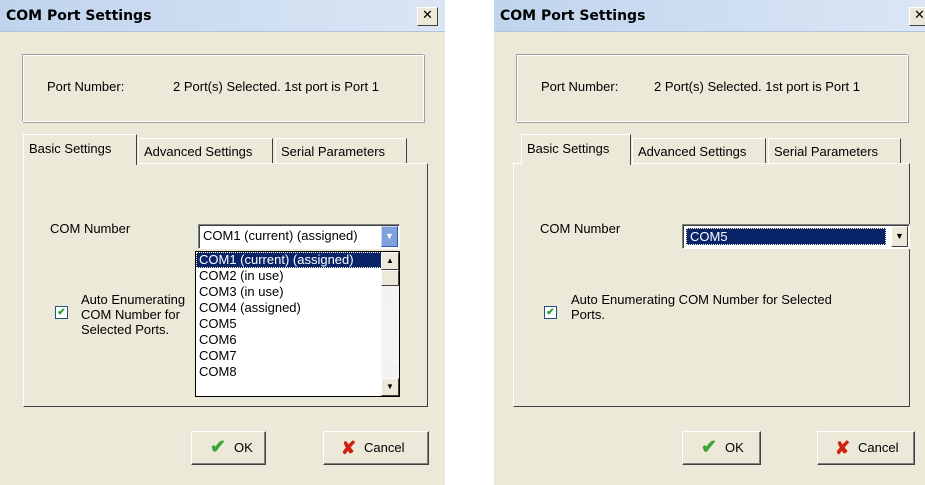 This screenshot has width=925, height=485. I want to click on com-number-select: COM5 ▼, so click(796, 236).